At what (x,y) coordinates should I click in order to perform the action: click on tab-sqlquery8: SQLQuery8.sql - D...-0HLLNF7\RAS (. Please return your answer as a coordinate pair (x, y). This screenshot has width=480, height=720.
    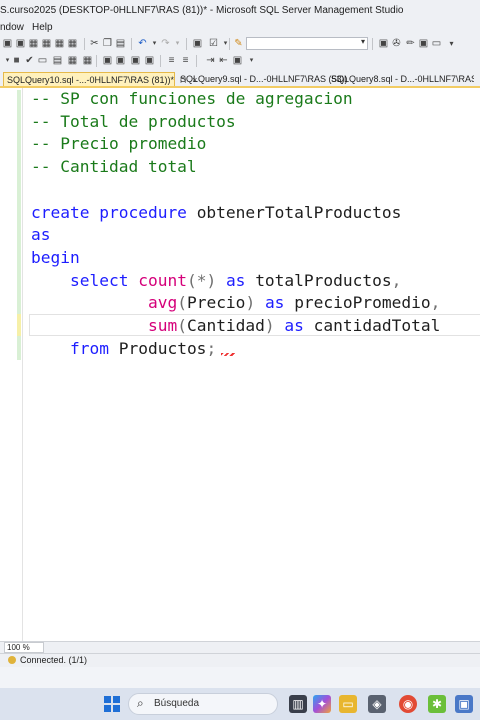
    Looking at the image, I should click on (401, 79).